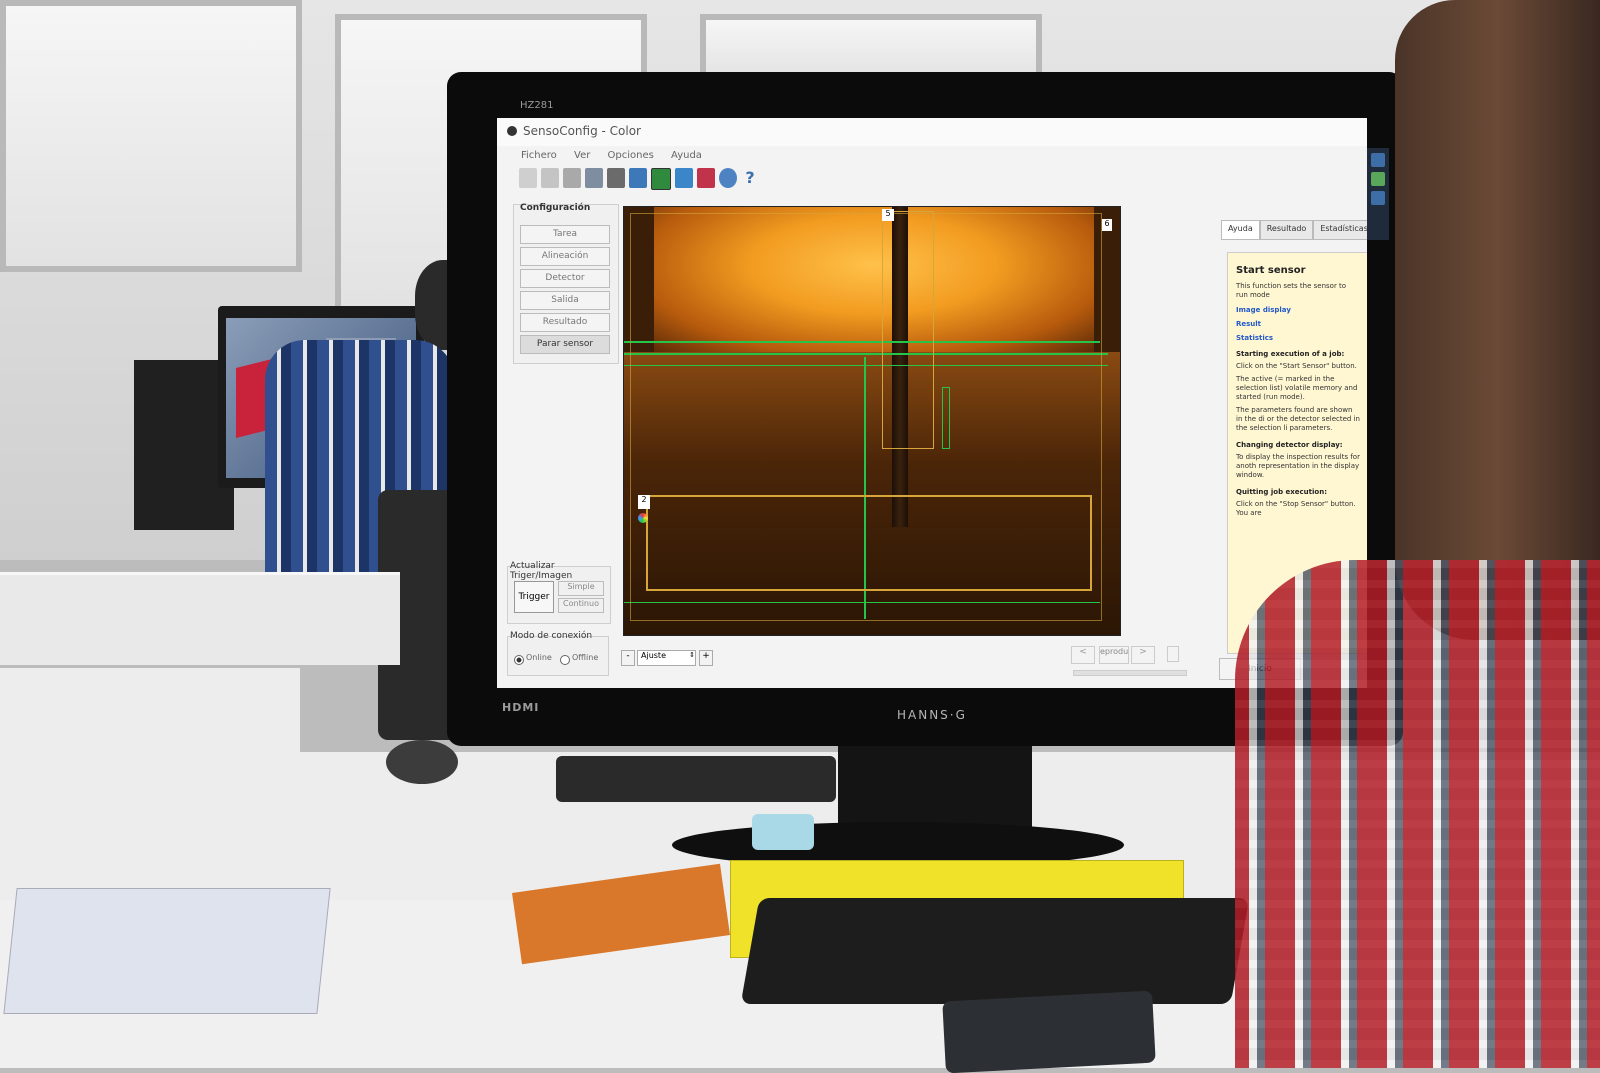 The width and height of the screenshot is (1600, 1073). Describe the element at coordinates (1378, 160) in the screenshot. I see `windows-start-icon` at that location.